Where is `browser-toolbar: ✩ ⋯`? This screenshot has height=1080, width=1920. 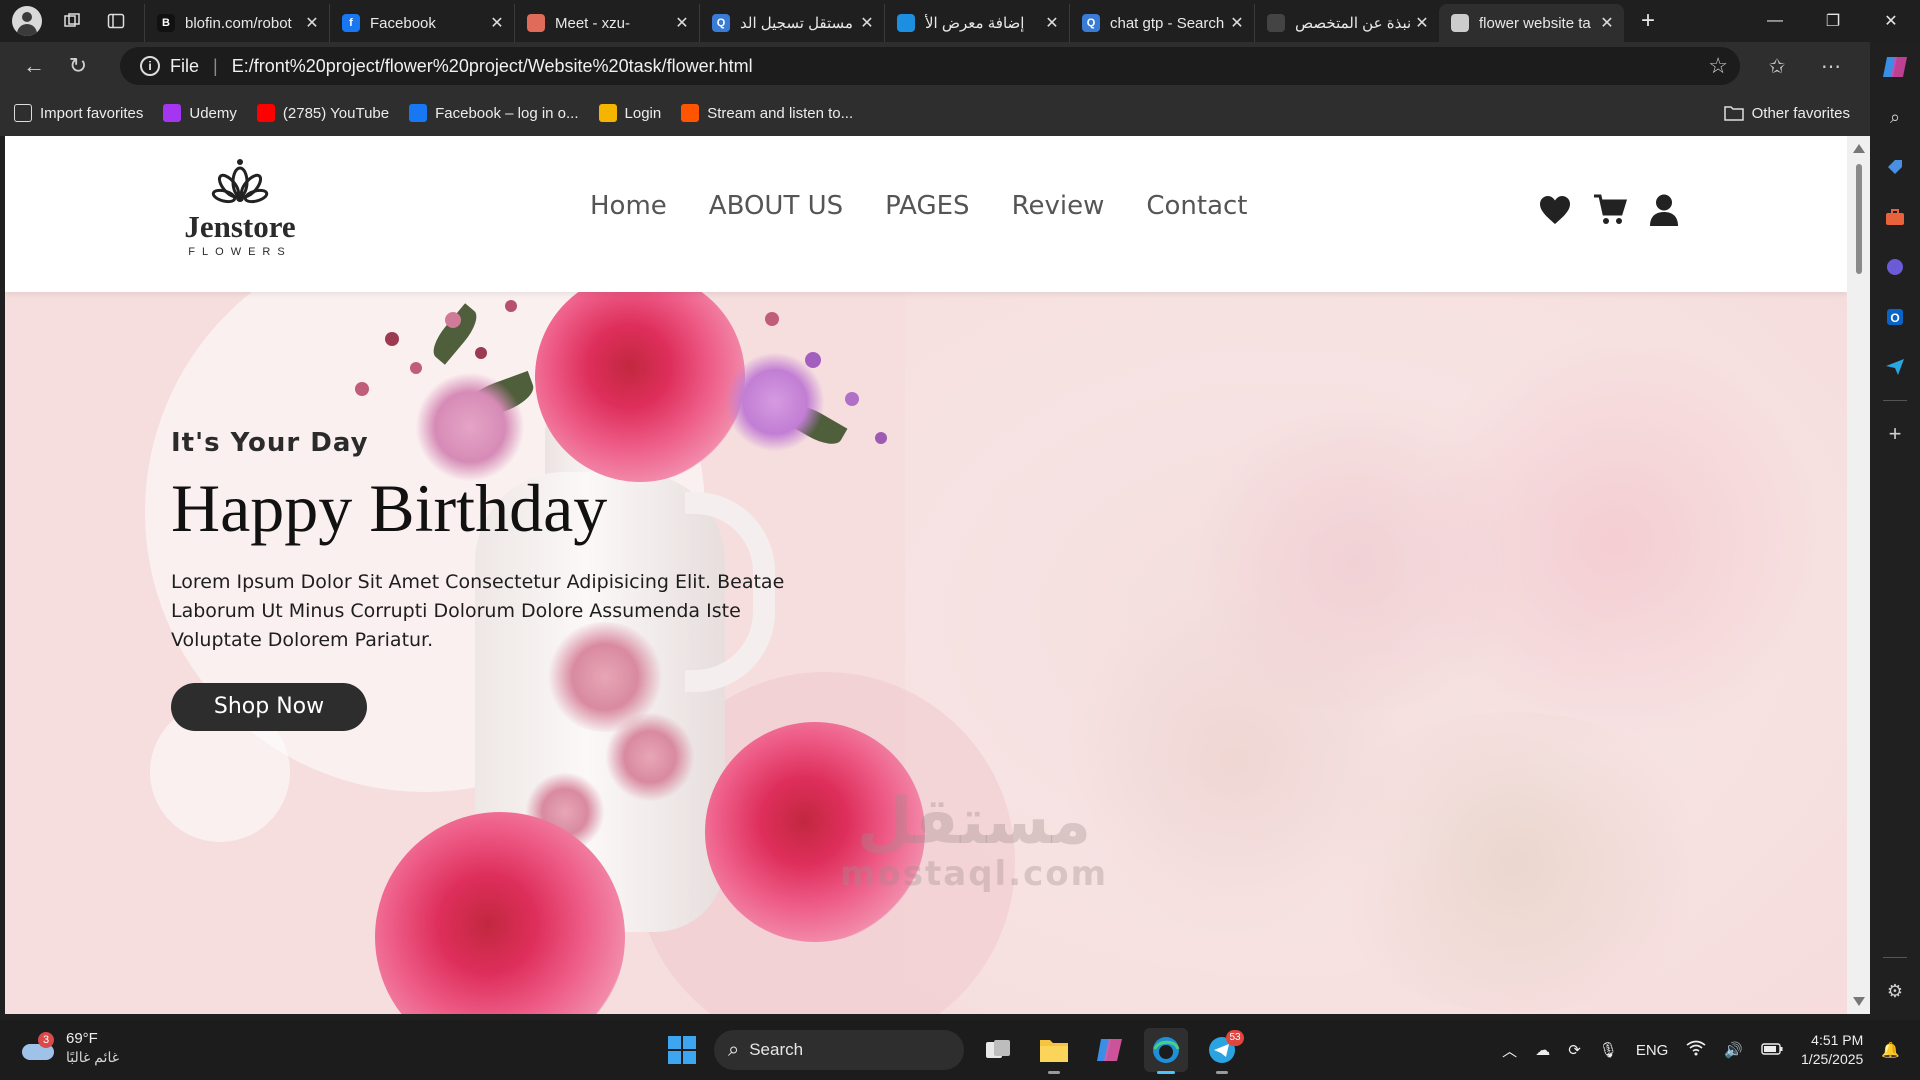 browser-toolbar: ✩ ⋯ is located at coordinates (1804, 66).